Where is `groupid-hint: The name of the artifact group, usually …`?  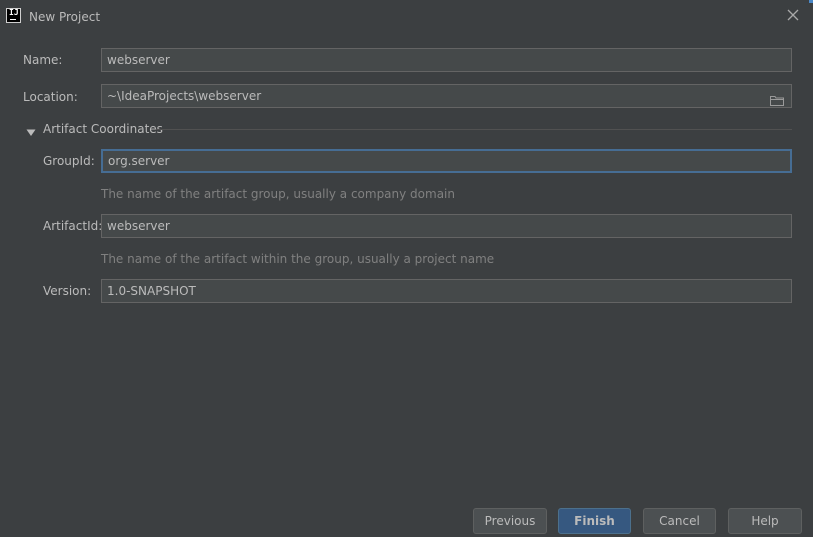
groupid-hint: The name of the artifact group, usually … is located at coordinates (278, 194).